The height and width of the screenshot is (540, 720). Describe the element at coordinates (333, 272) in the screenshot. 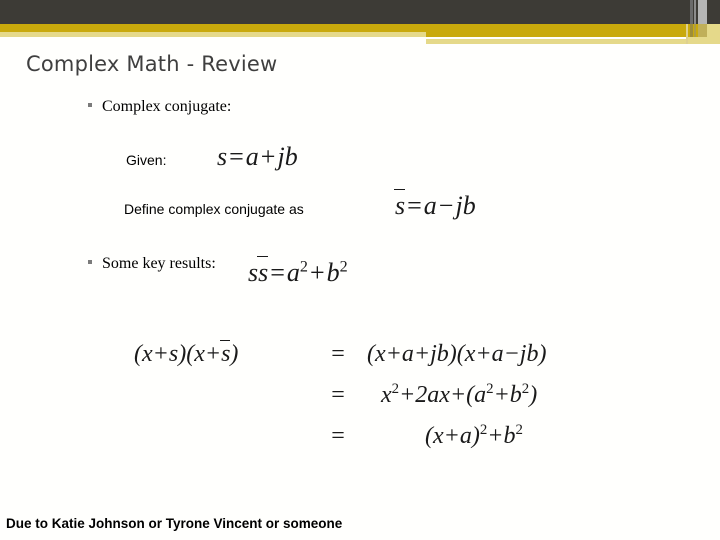

I see `eq-modulus-term-b: b` at that location.